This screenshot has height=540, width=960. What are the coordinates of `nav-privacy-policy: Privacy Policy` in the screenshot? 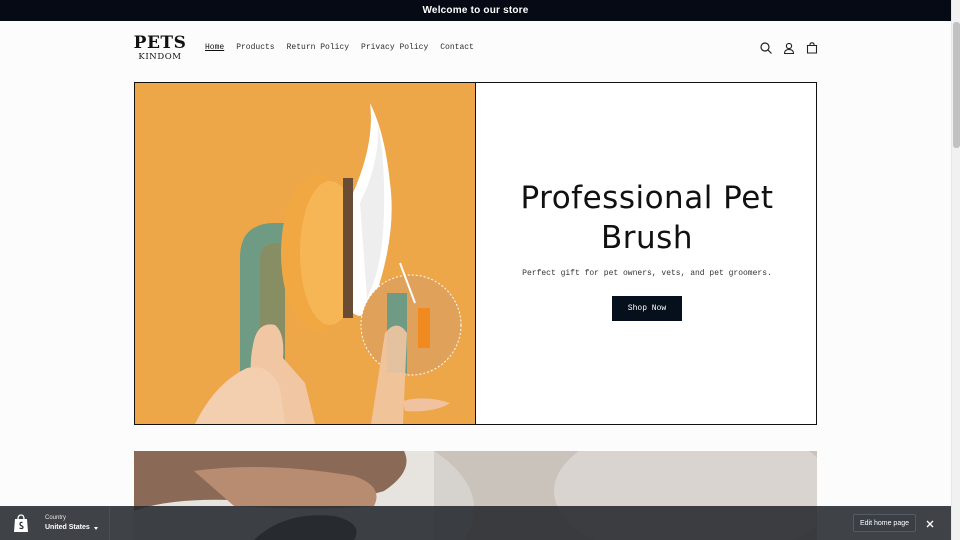 It's located at (394, 47).